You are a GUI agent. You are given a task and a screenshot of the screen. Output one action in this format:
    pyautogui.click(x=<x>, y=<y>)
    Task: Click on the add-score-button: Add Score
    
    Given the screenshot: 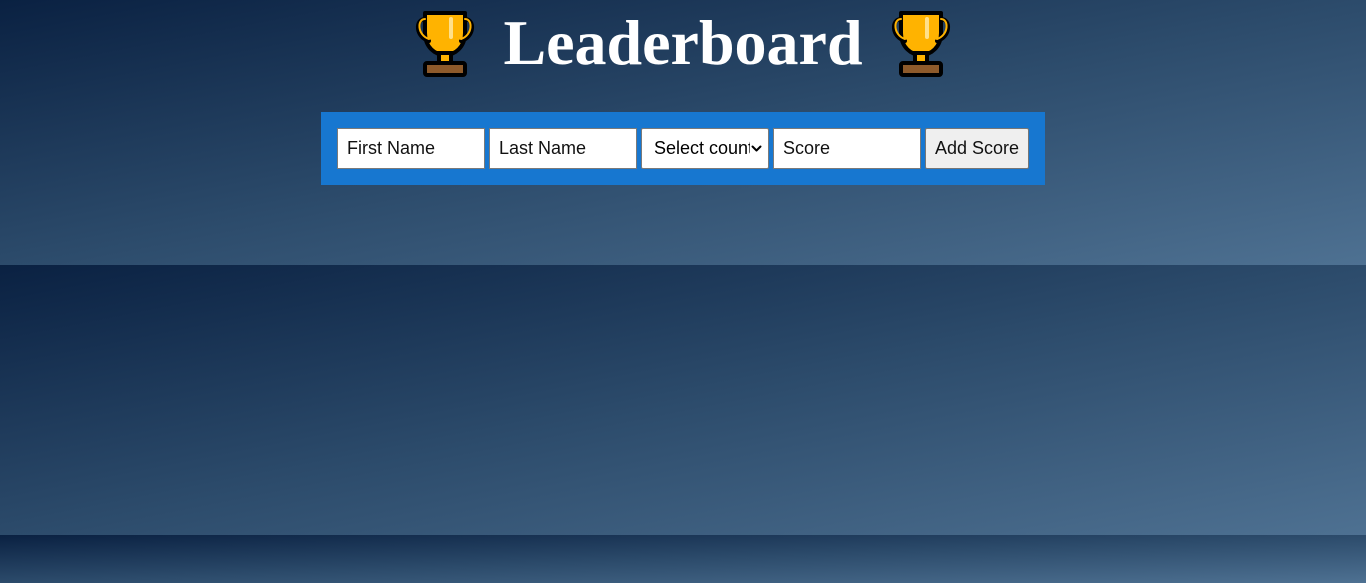 What is the action you would take?
    pyautogui.click(x=977, y=148)
    